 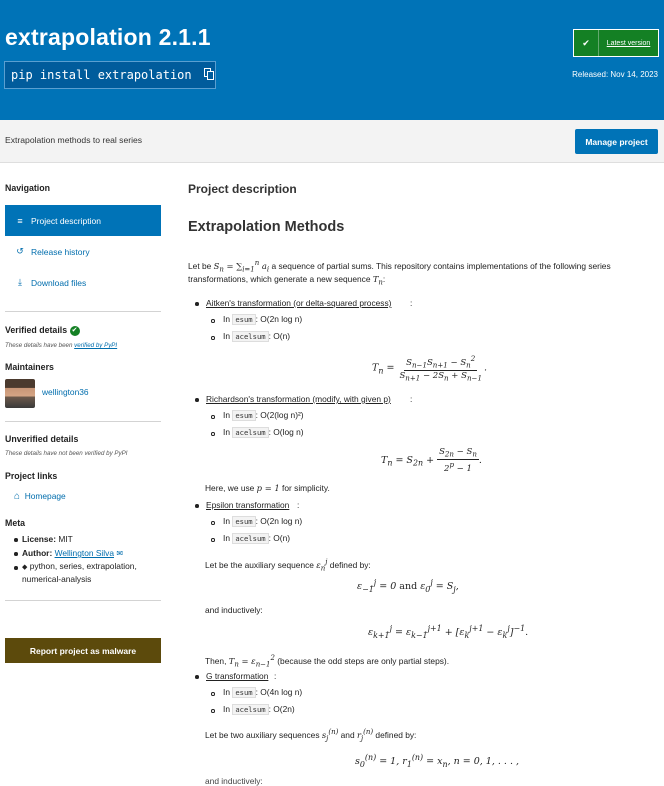 What do you see at coordinates (95, 345) in the screenshot?
I see `verified-by-pypi-link: verified by PyPI` at bounding box center [95, 345].